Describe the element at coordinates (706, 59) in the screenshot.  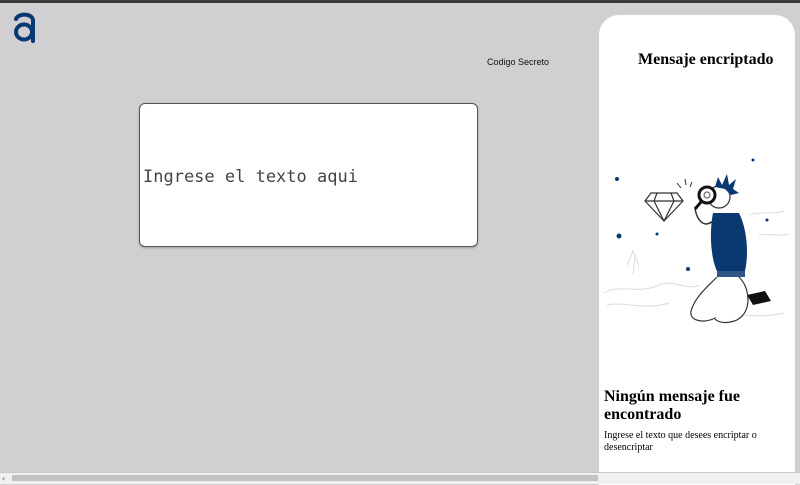
I see `output-title: Mensaje encriptado` at that location.